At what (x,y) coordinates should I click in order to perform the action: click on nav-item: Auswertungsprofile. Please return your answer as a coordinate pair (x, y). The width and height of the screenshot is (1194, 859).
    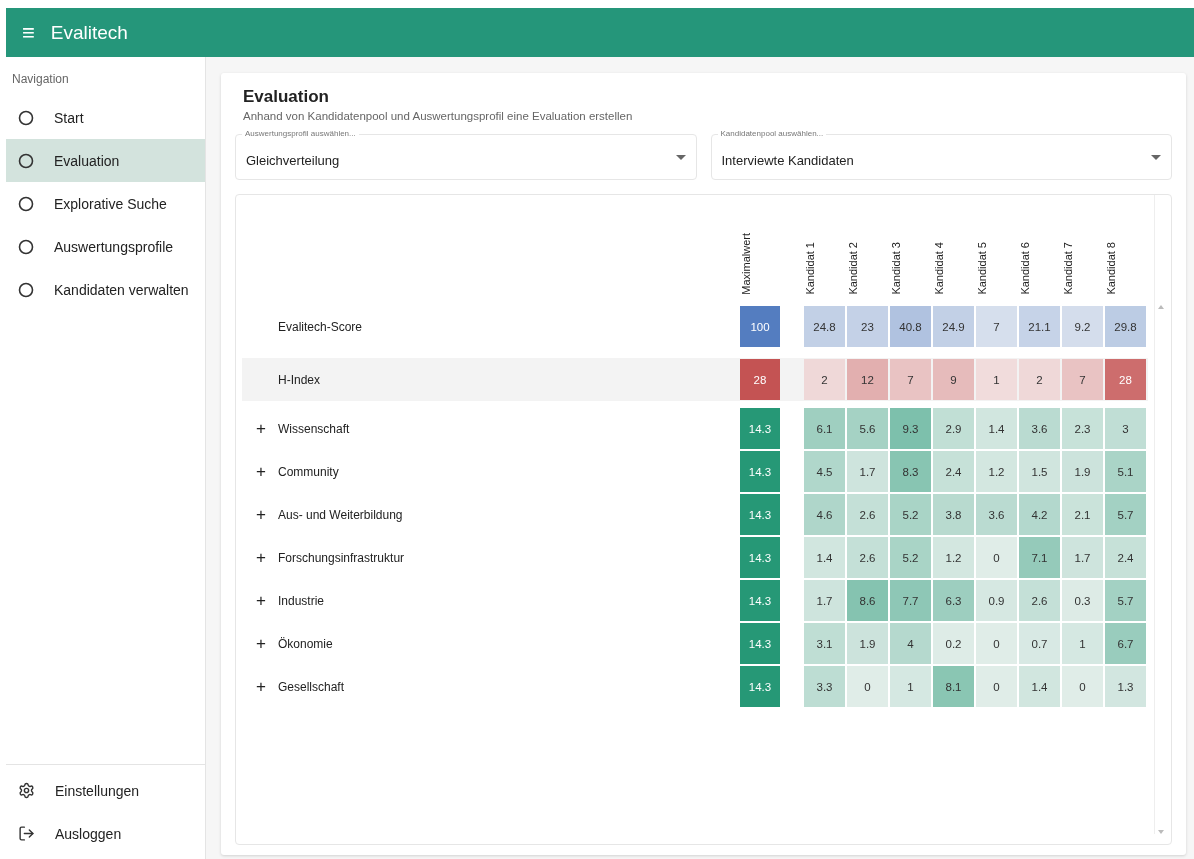
    Looking at the image, I should click on (105, 246).